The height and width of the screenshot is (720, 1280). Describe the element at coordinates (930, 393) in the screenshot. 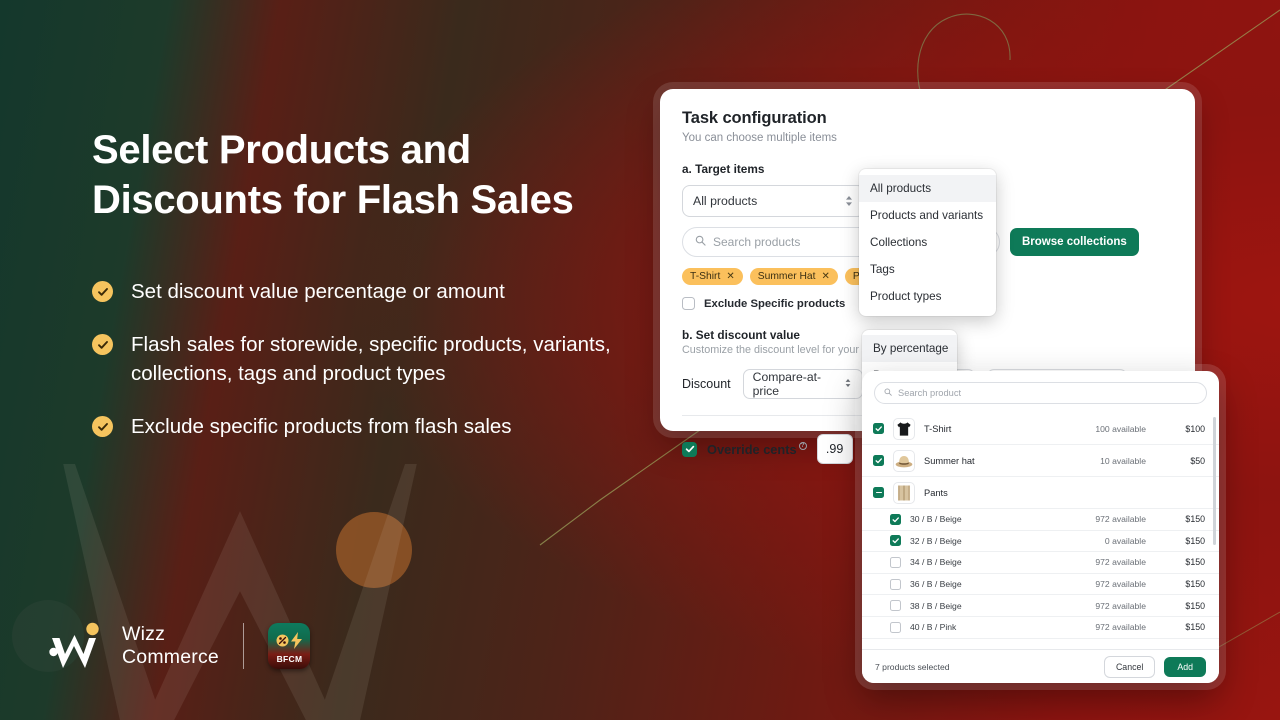

I see `picker-search-placeholder: Search product` at that location.